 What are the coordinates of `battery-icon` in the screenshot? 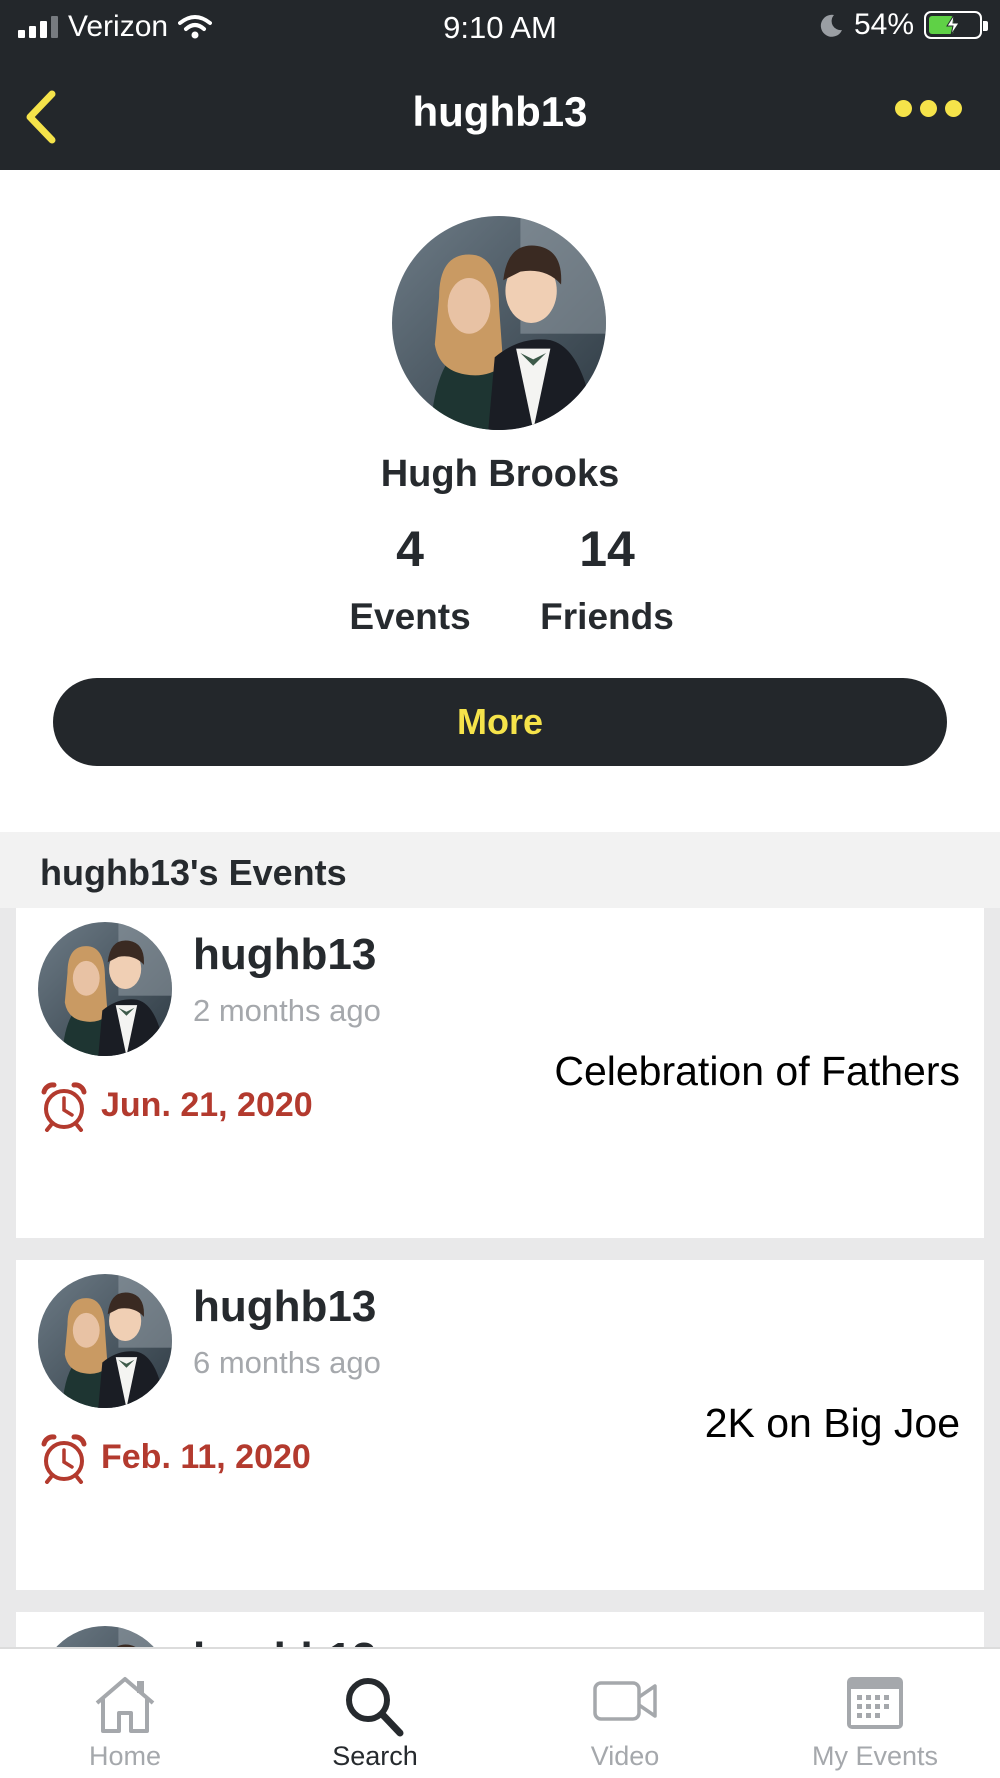 It's located at (956, 25).